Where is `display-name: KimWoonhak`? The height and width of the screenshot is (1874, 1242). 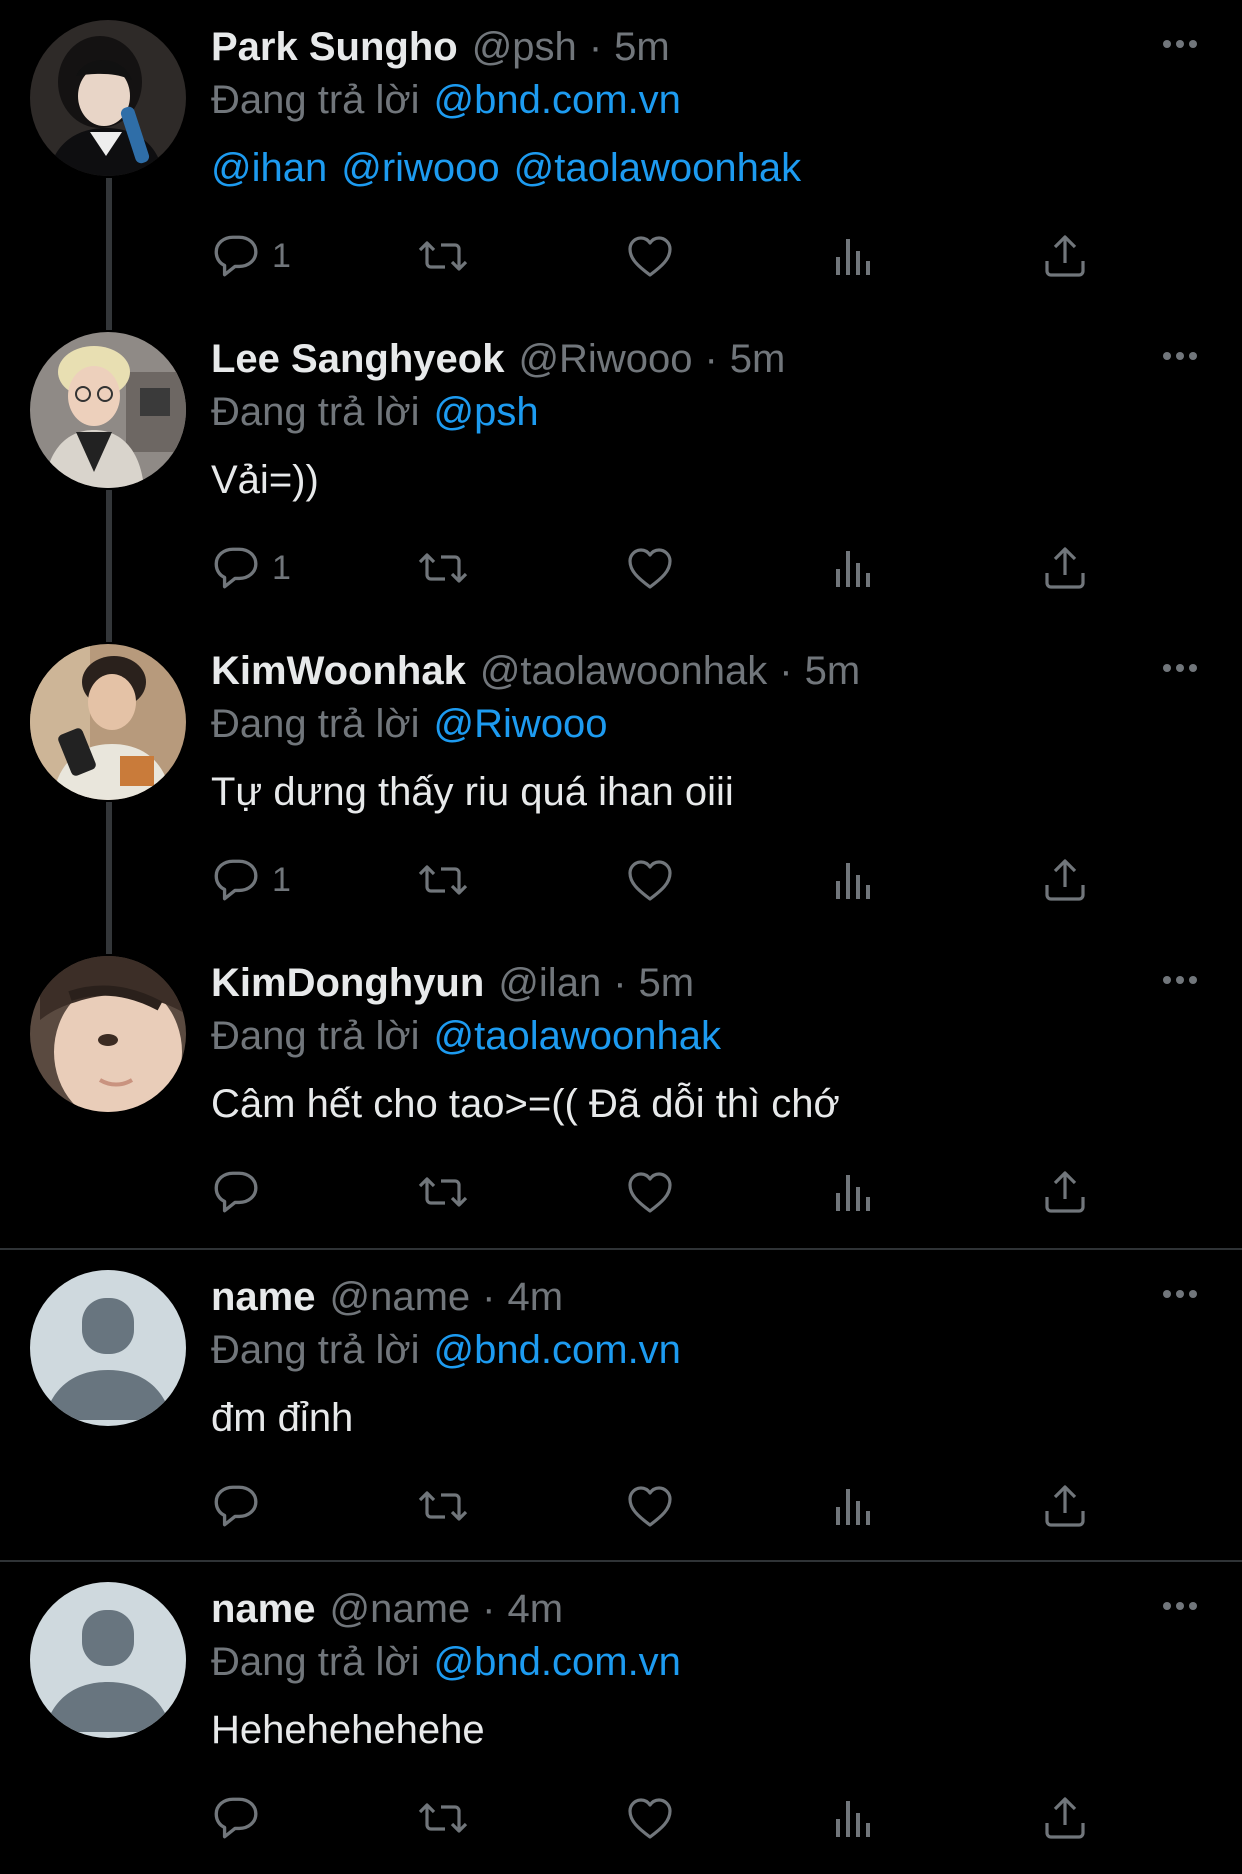
display-name: KimWoonhak is located at coordinates (338, 671).